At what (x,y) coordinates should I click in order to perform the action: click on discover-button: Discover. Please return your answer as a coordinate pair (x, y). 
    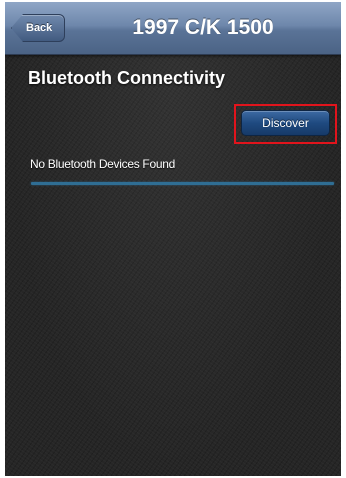
    Looking at the image, I should click on (285, 123).